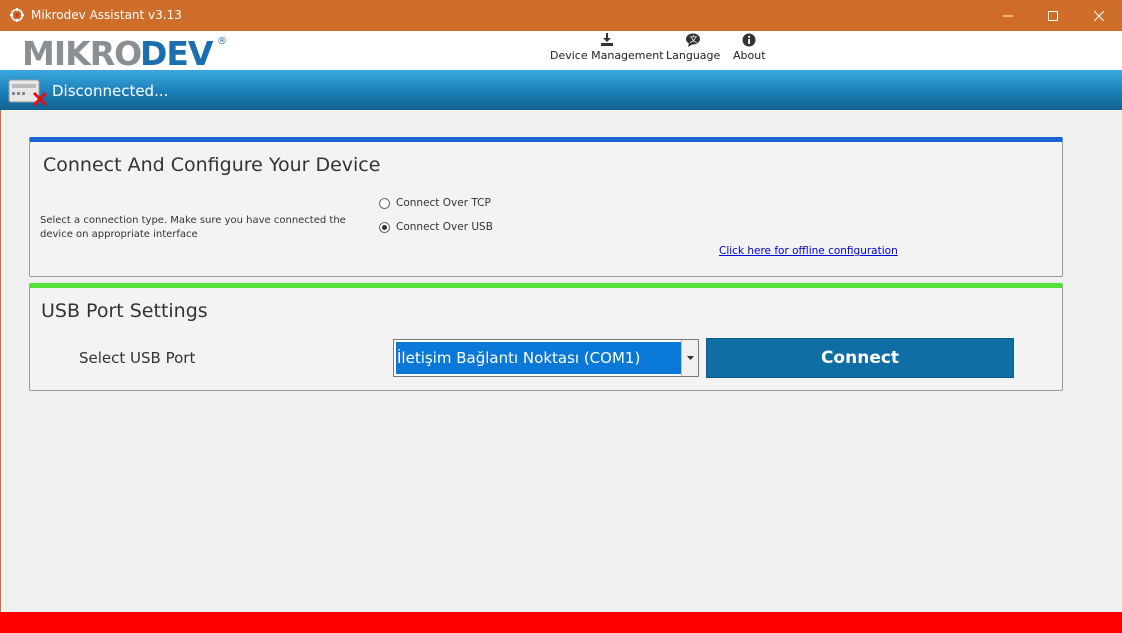  I want to click on chevron-down-icon, so click(690, 358).